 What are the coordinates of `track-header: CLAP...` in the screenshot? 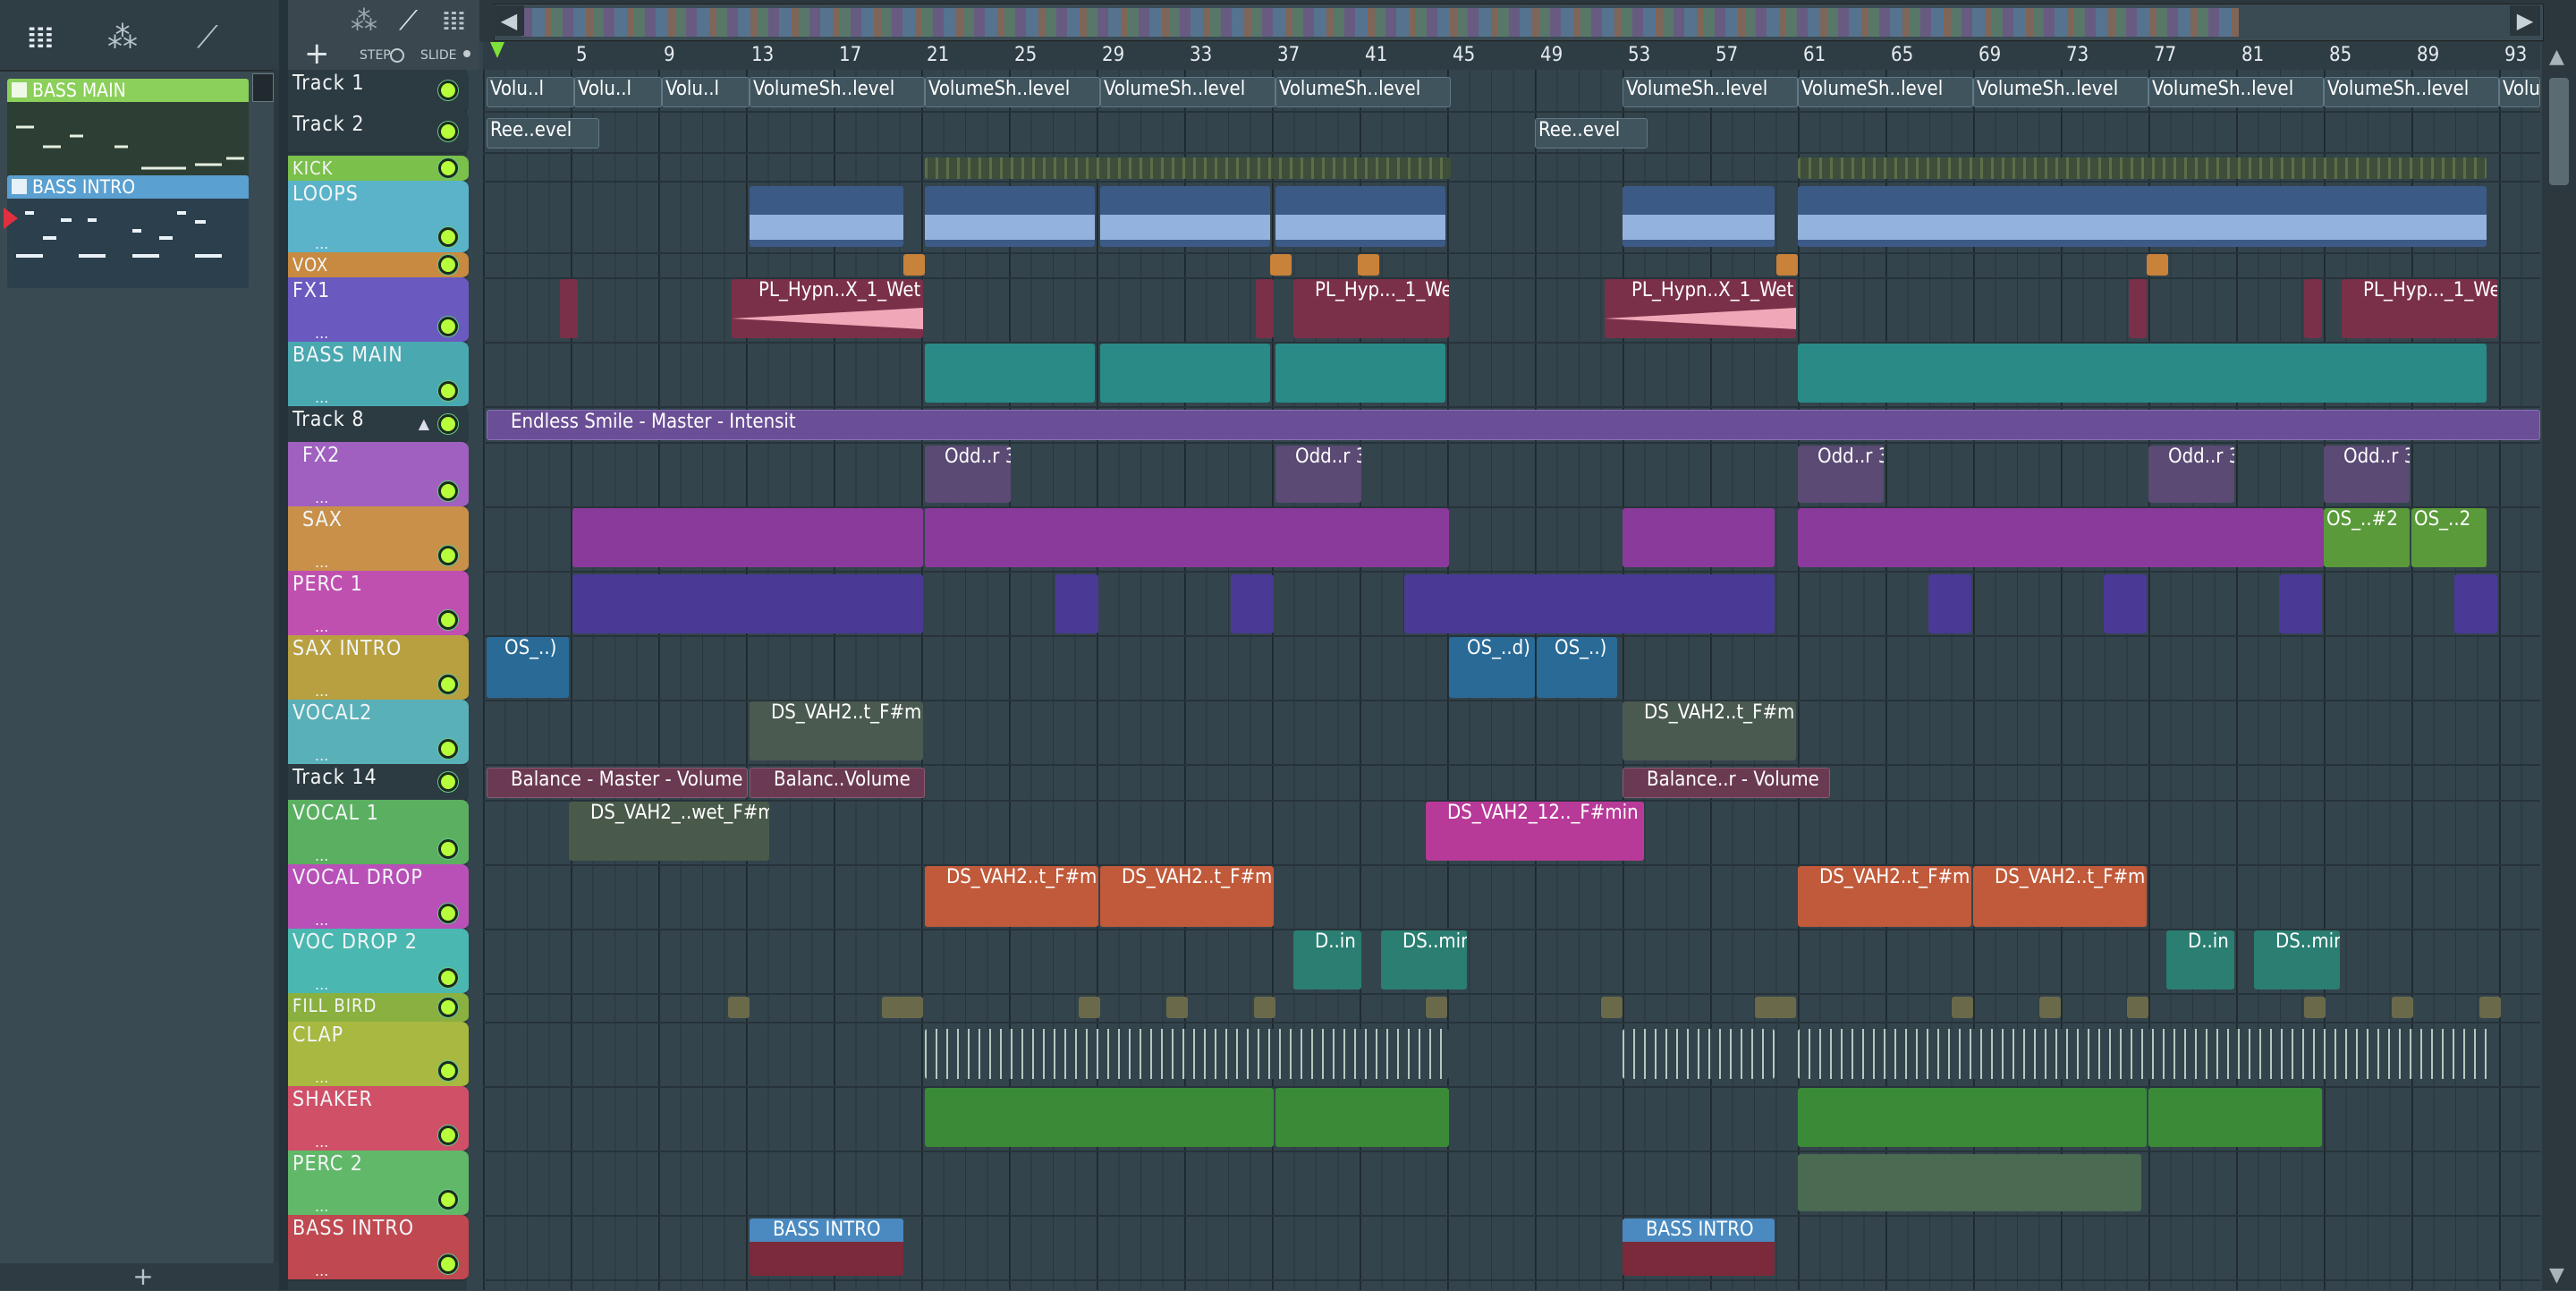 It's located at (378, 1055).